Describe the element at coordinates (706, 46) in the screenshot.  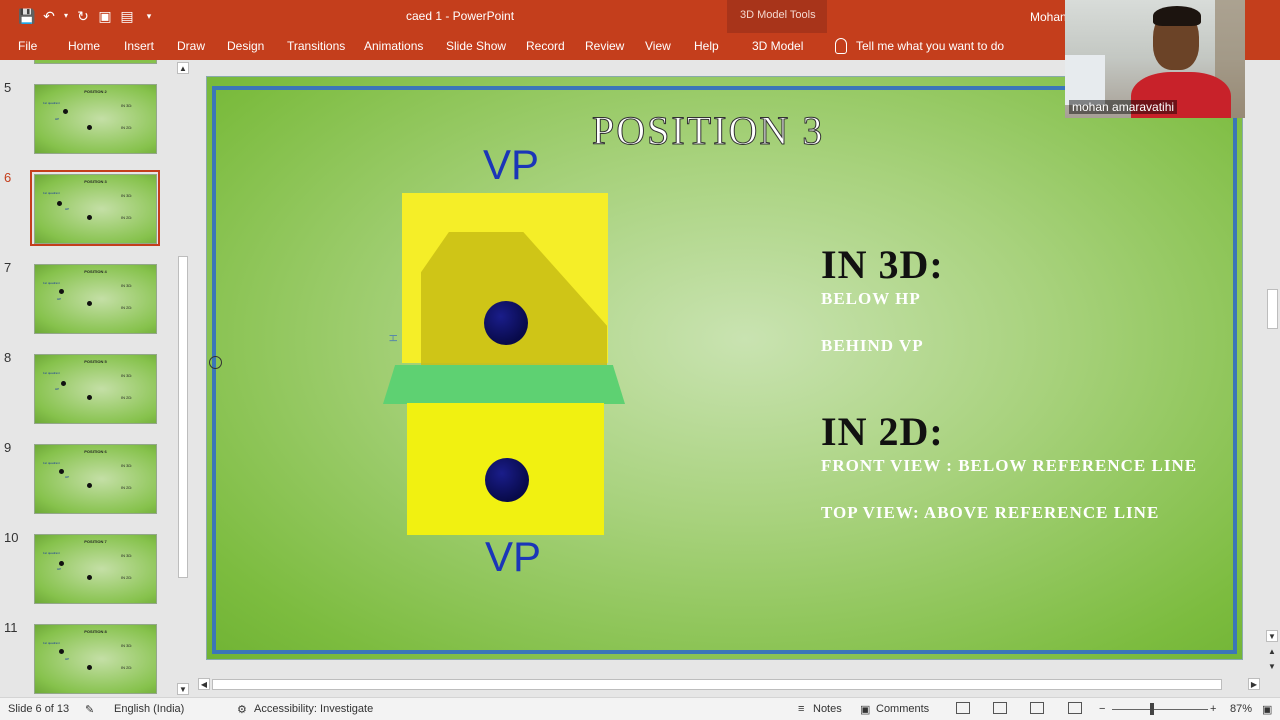
I see `tab-help: Help` at that location.